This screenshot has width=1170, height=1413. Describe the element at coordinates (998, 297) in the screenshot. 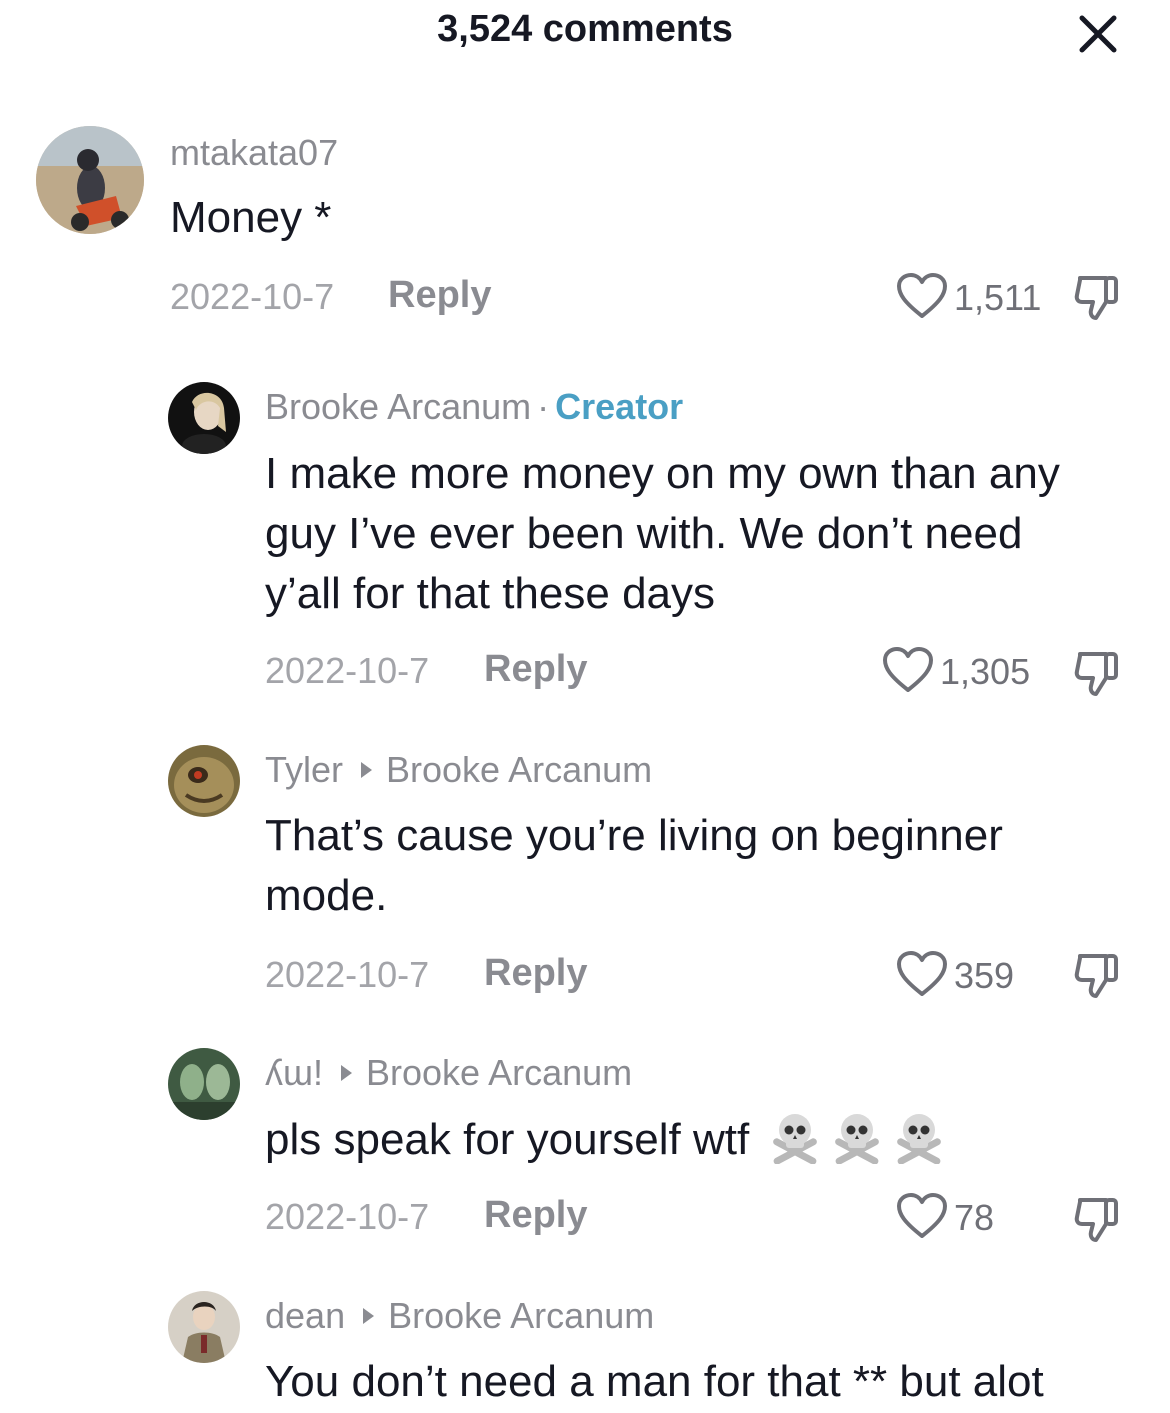

I see `like-count: 1,511` at that location.